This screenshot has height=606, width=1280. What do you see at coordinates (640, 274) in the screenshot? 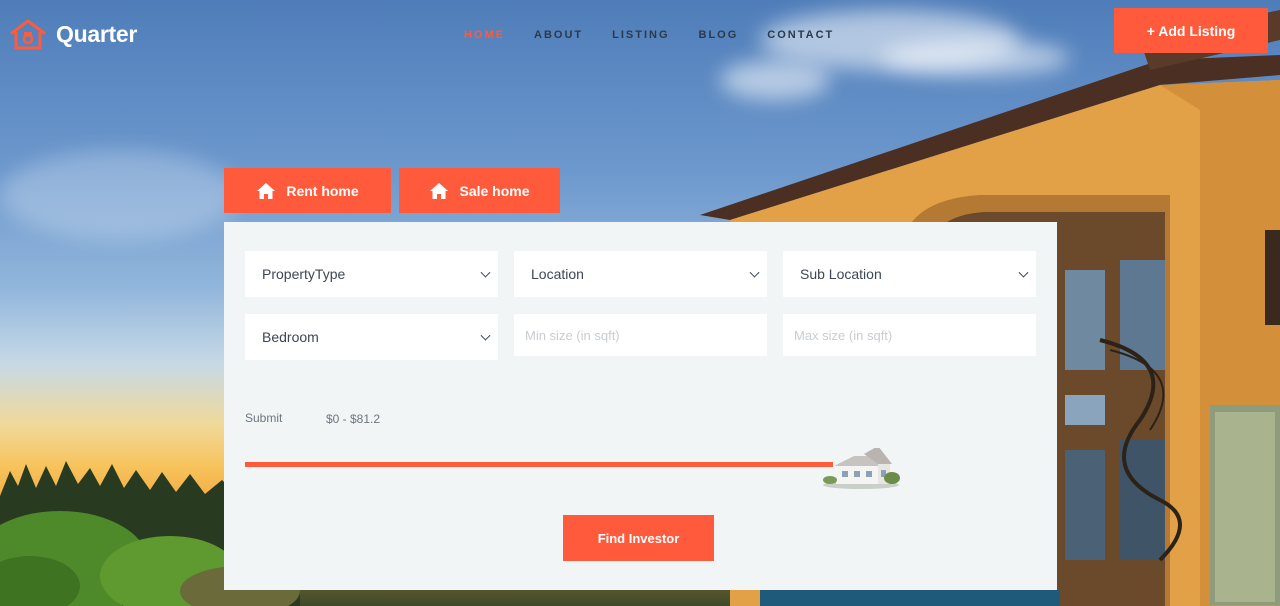
I see `location-select: Location` at bounding box center [640, 274].